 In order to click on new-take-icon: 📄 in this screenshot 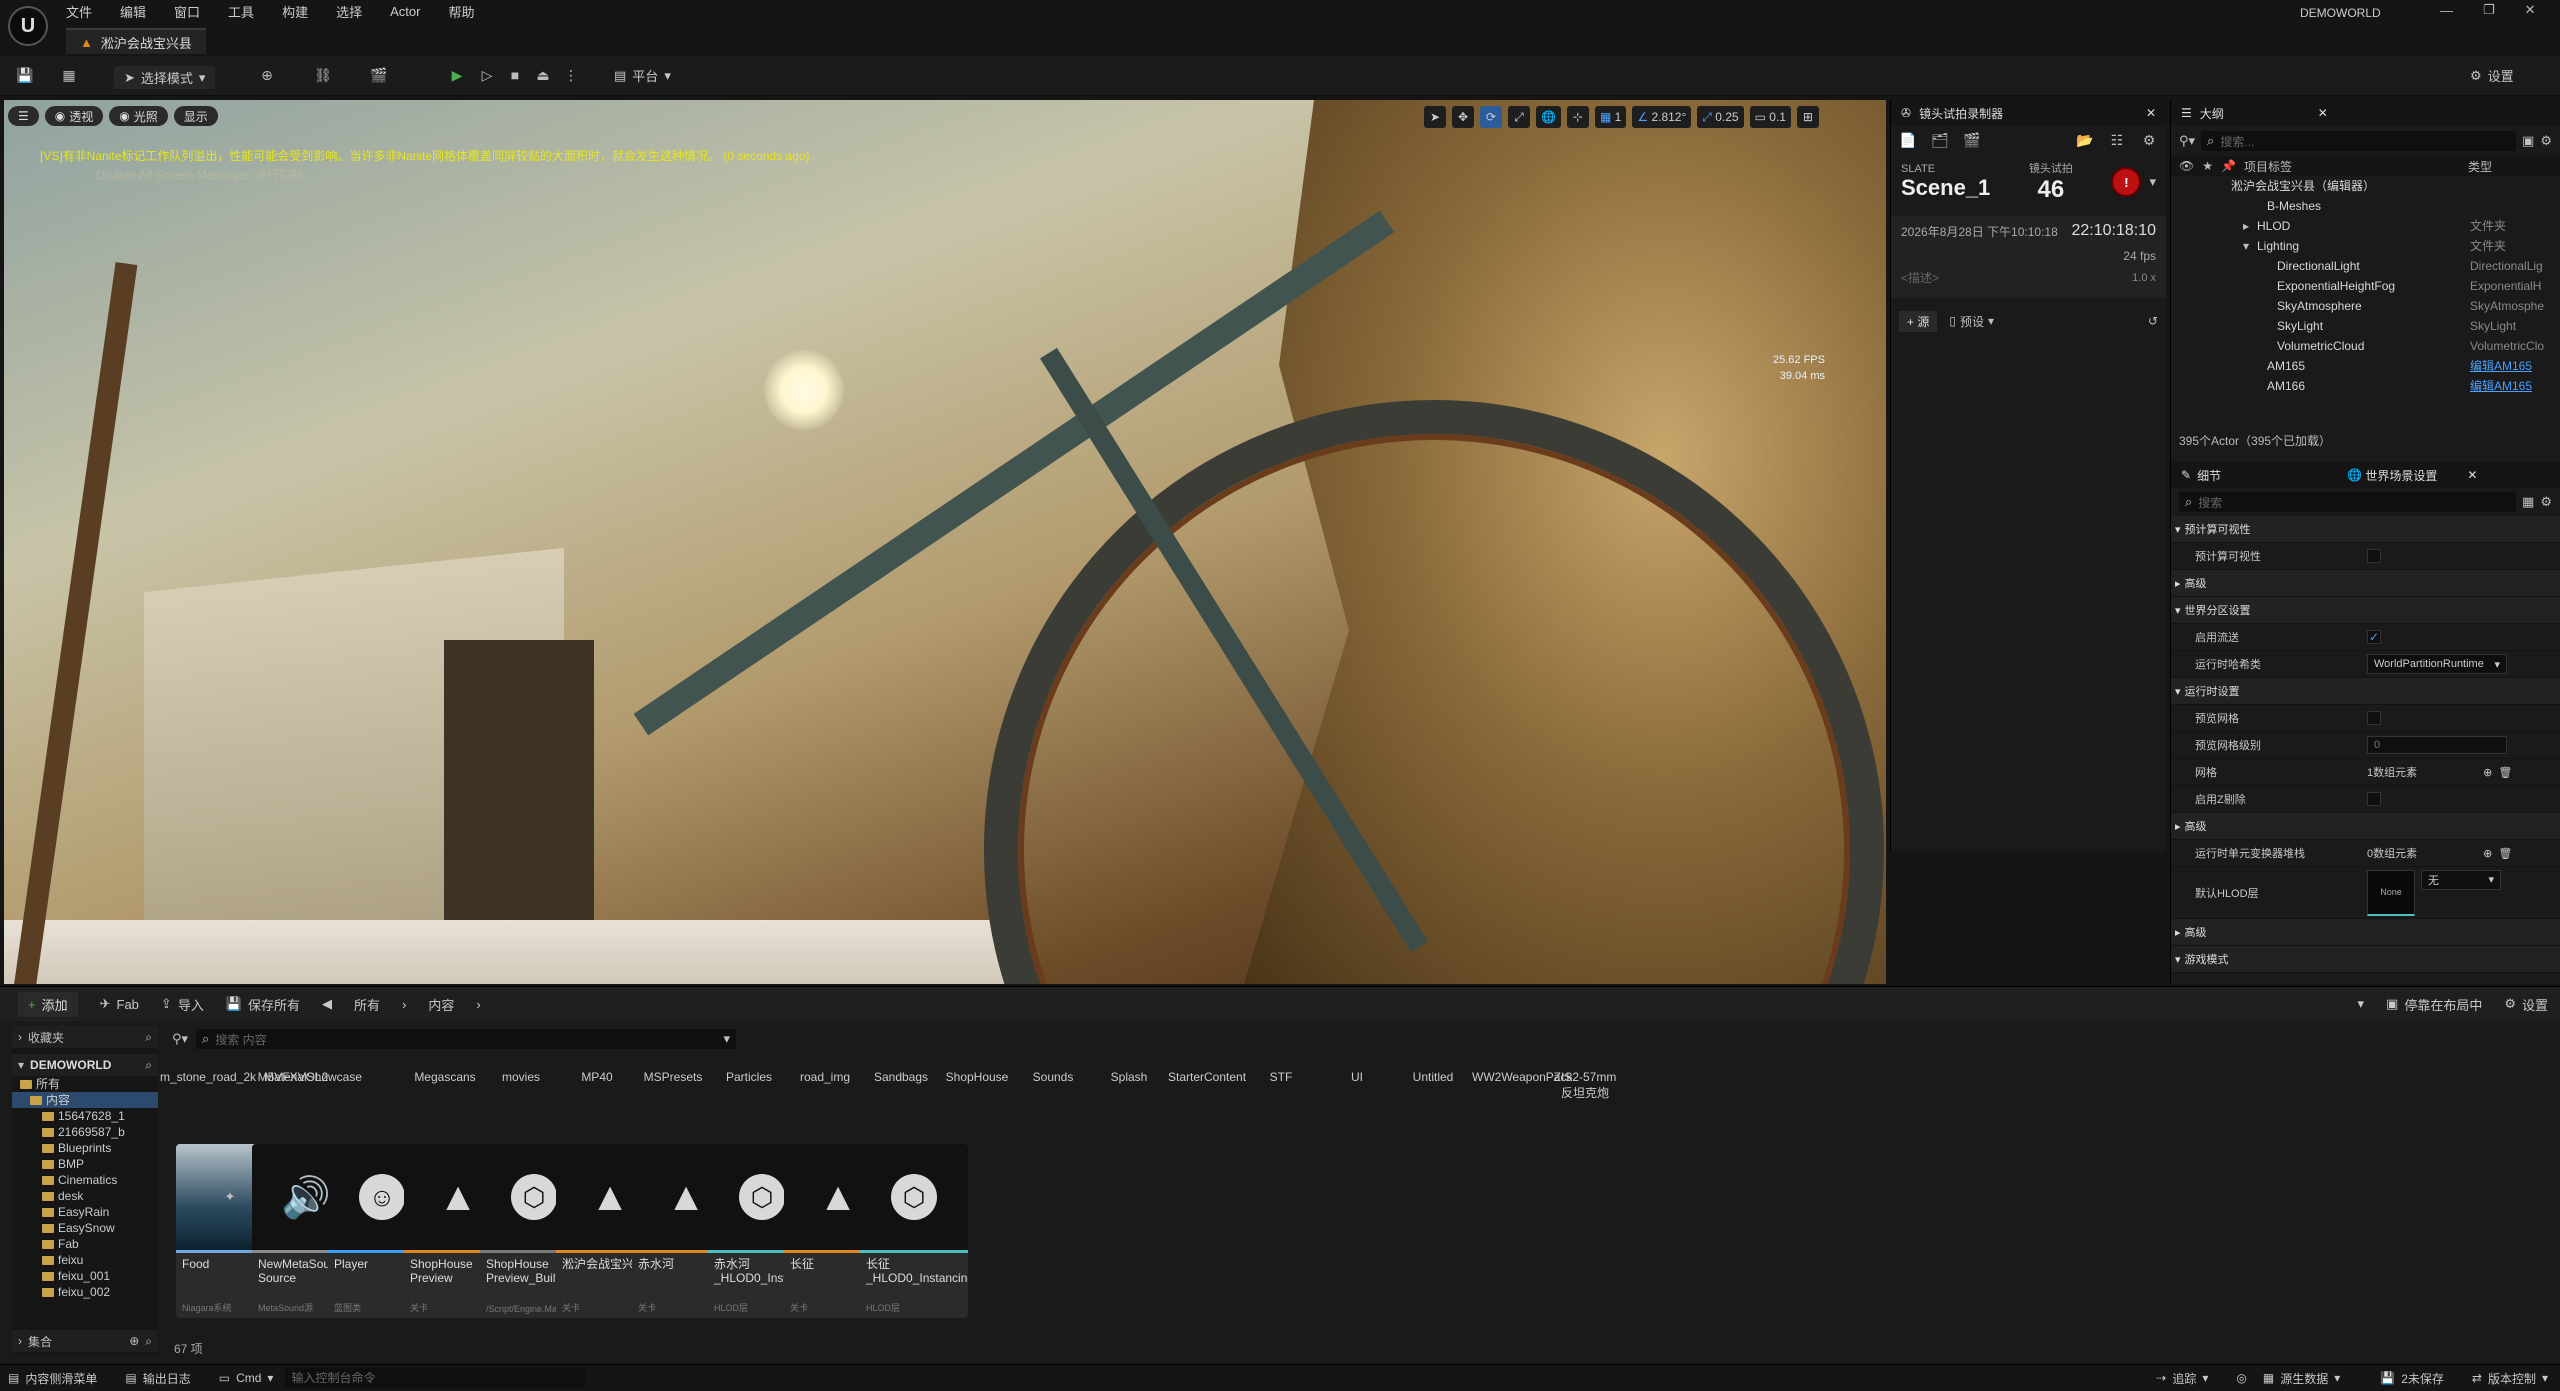, I will do `click(1908, 140)`.